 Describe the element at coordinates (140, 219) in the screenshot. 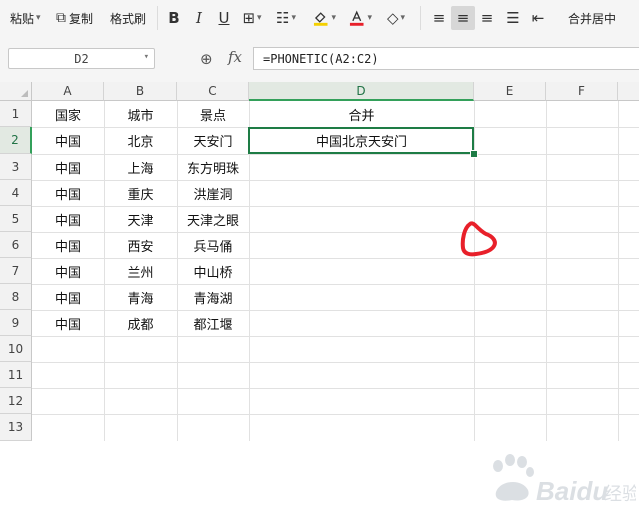

I see `cell-b5: 天津` at that location.